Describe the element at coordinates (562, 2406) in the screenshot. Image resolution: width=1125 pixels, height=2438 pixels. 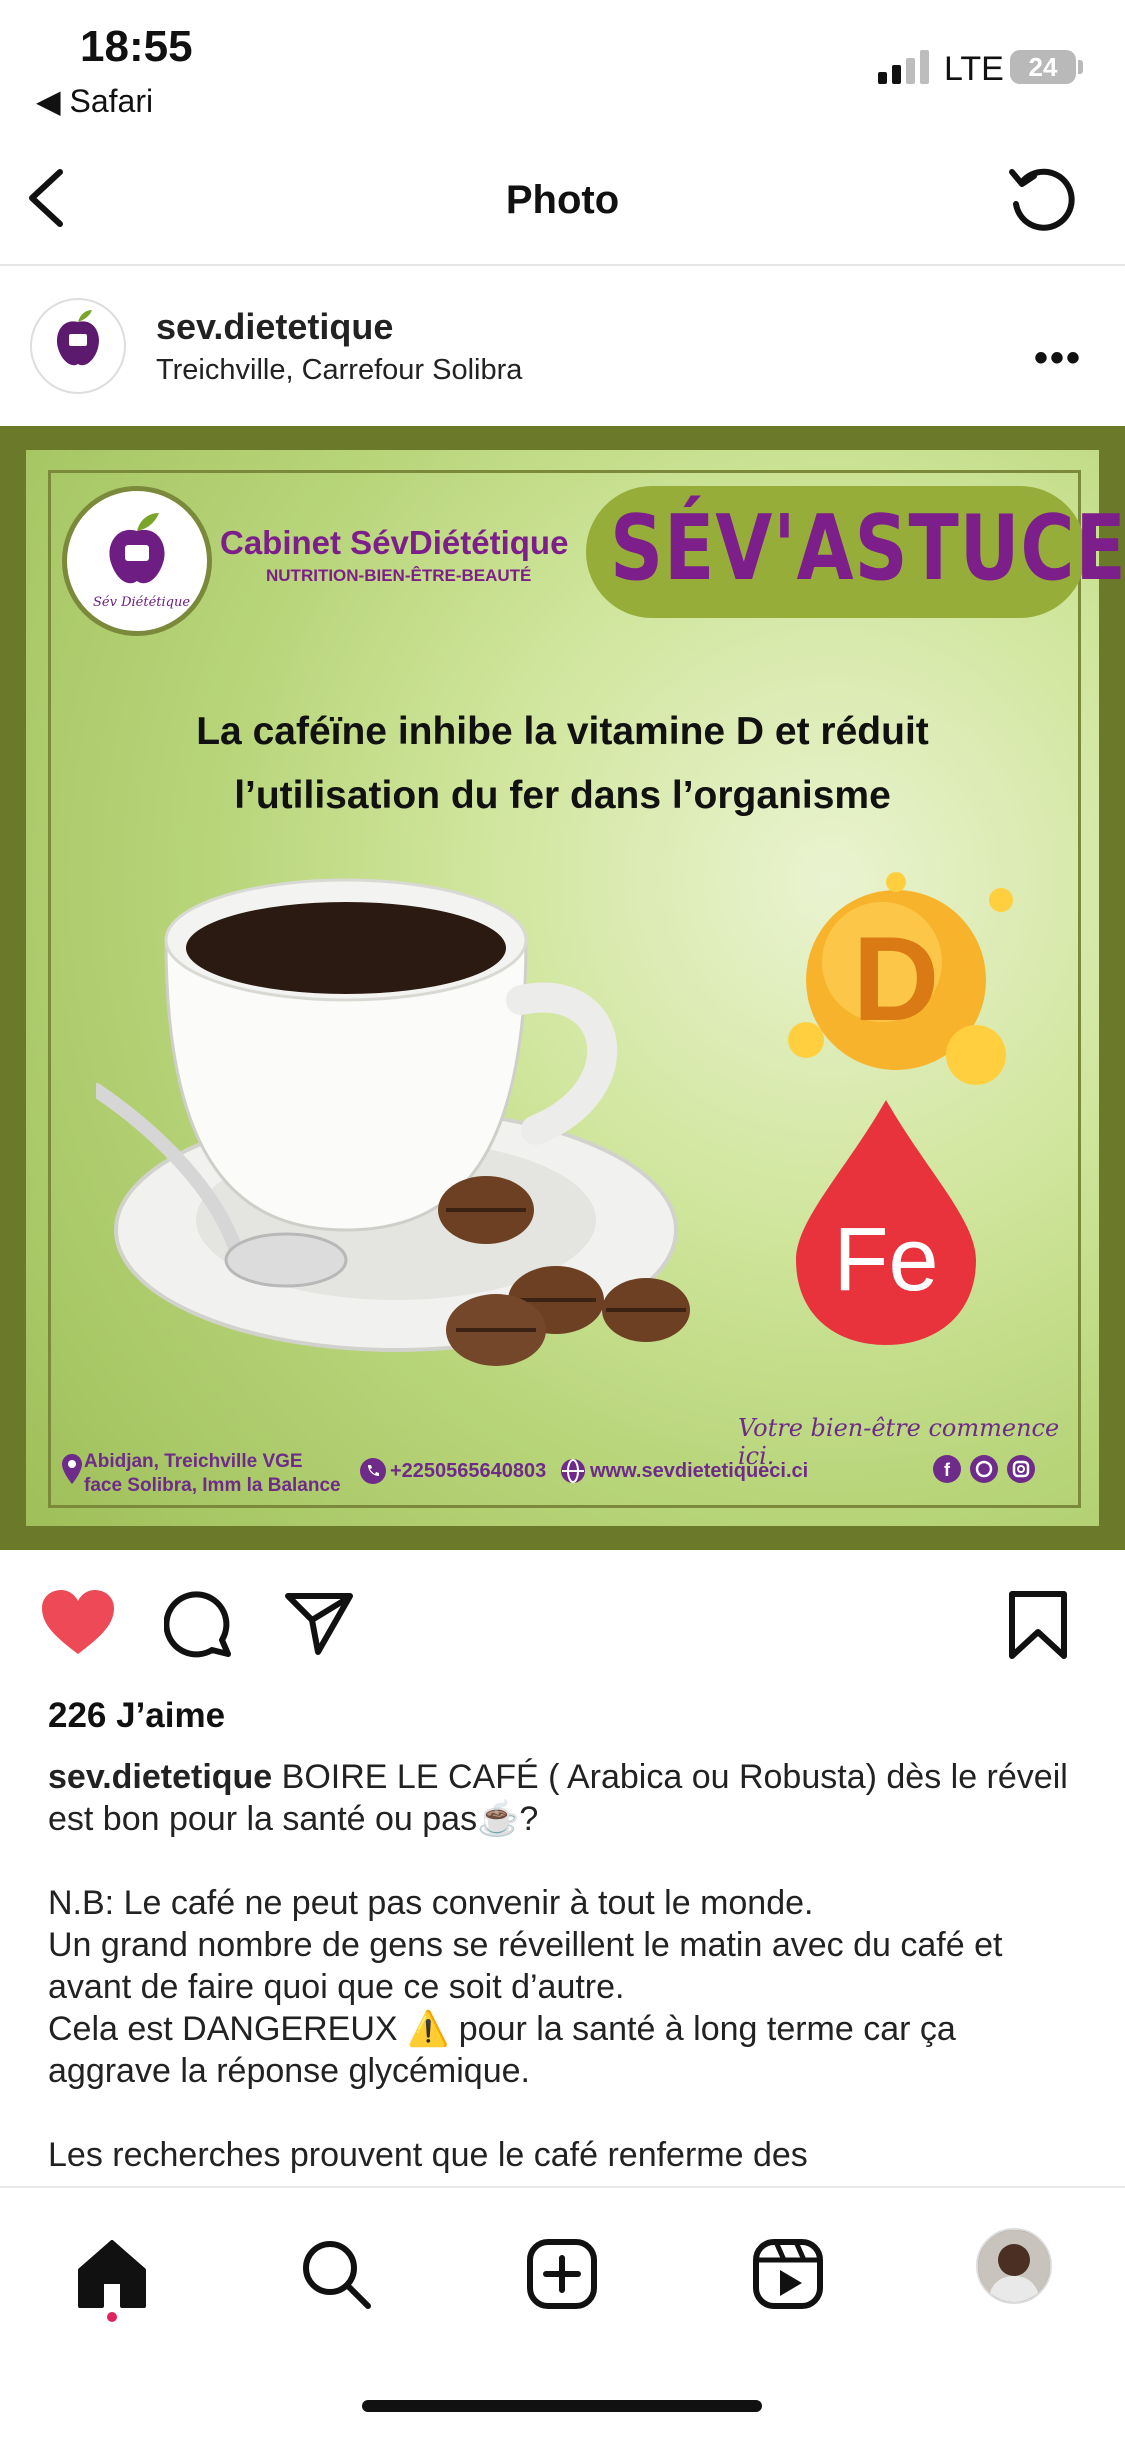
I see `home-indicator` at that location.